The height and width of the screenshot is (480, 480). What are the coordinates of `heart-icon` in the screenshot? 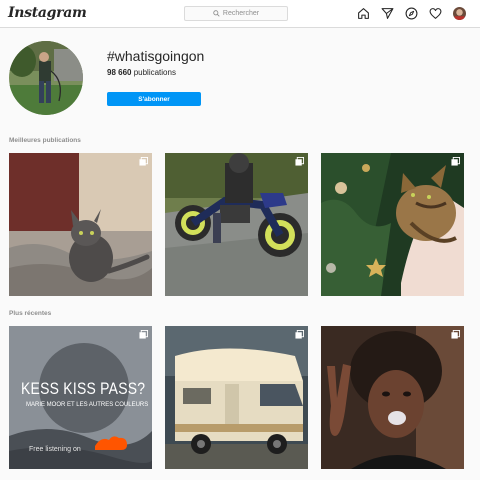 It's located at (435, 13).